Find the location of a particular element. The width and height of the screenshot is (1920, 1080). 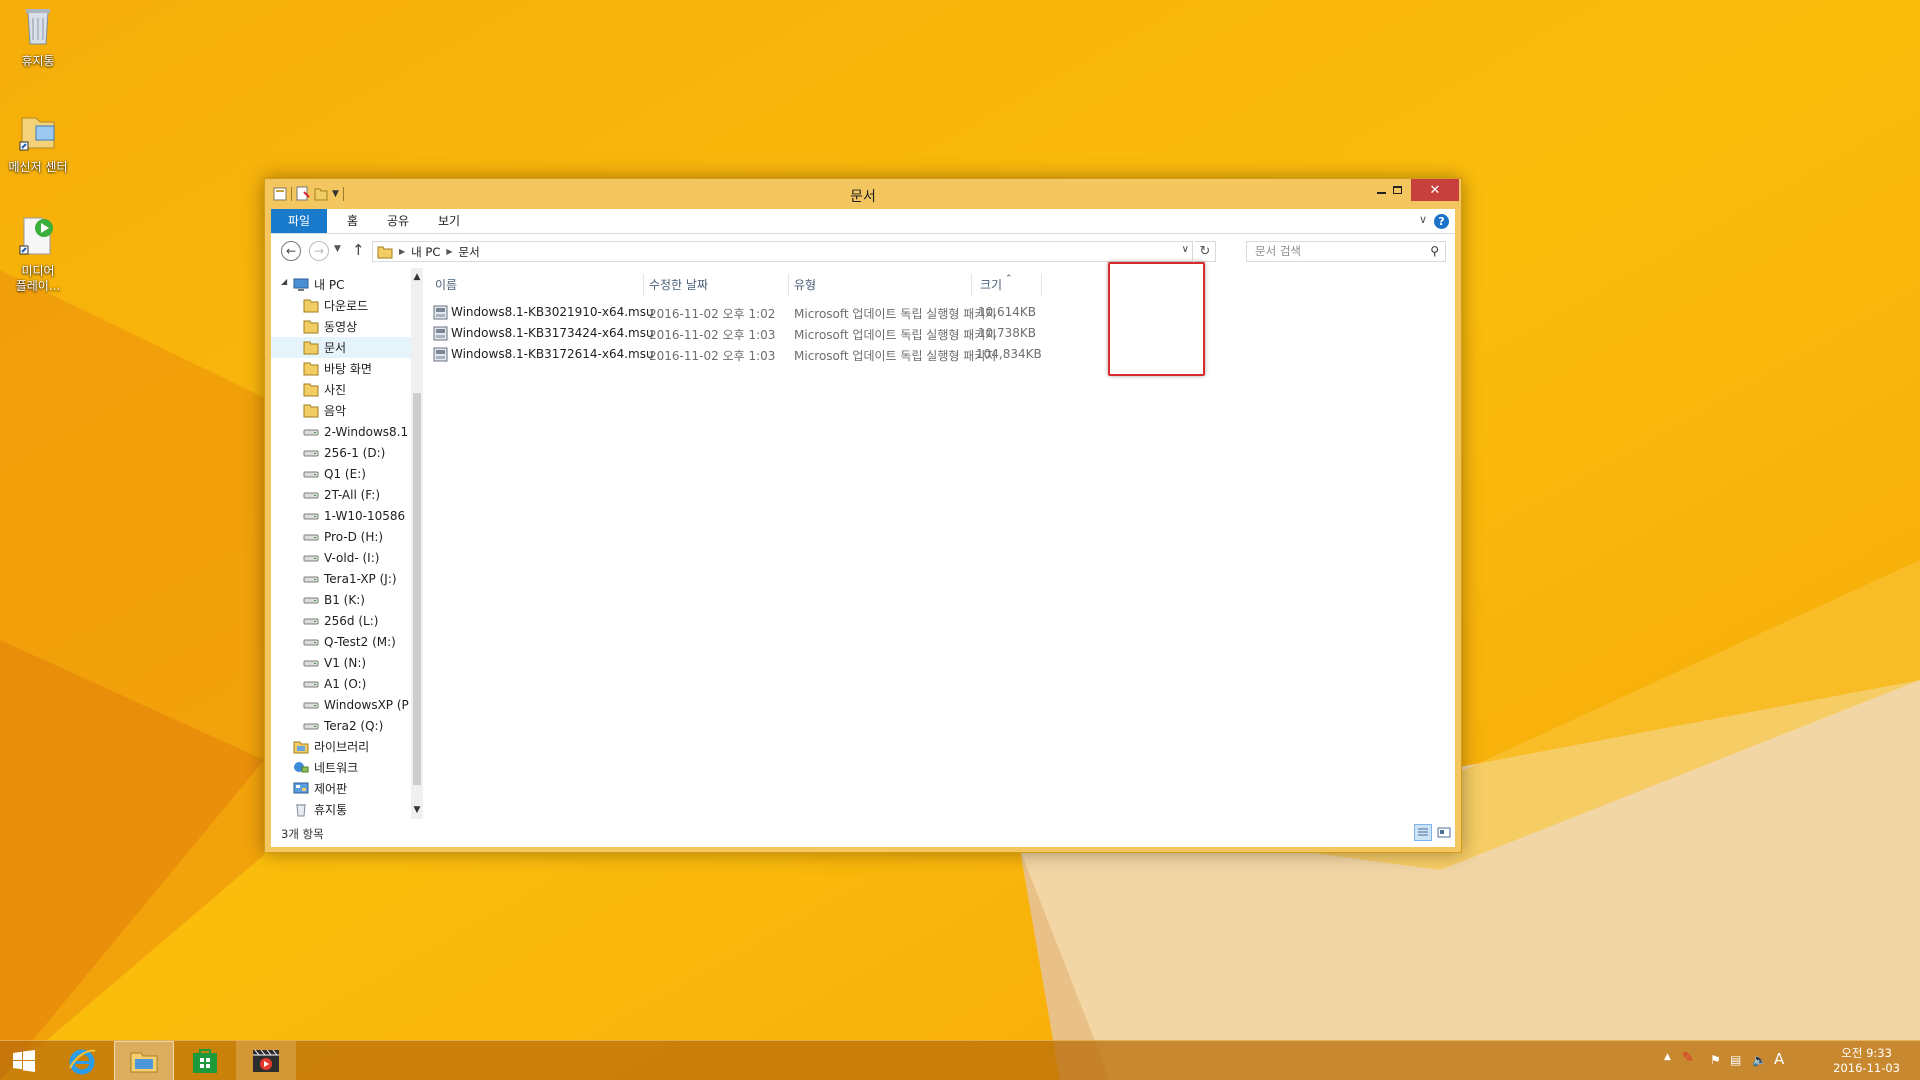

volume-icon: 🔈 is located at coordinates (1759, 1060).